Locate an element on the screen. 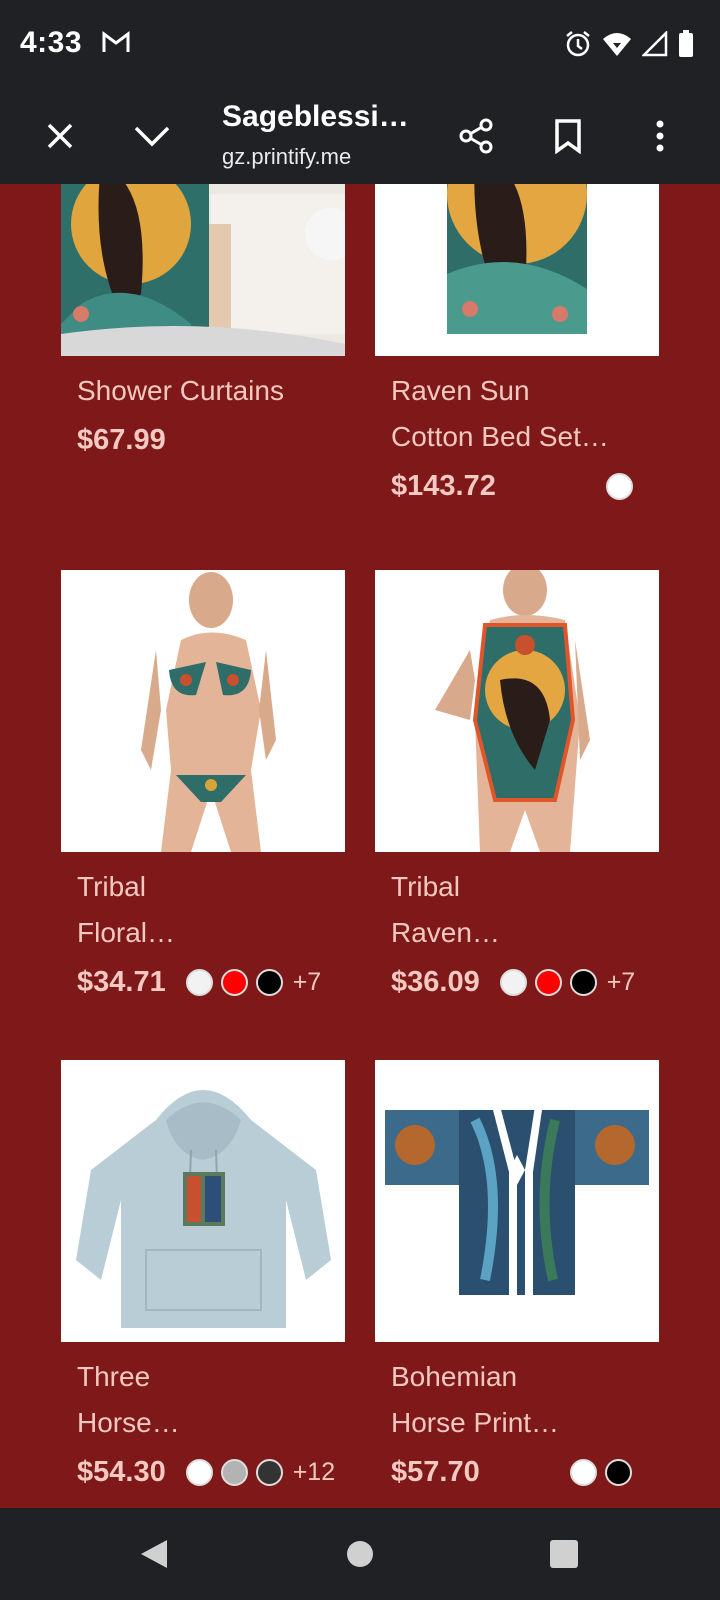  product-name: Shower Curtains is located at coordinates (203, 391).